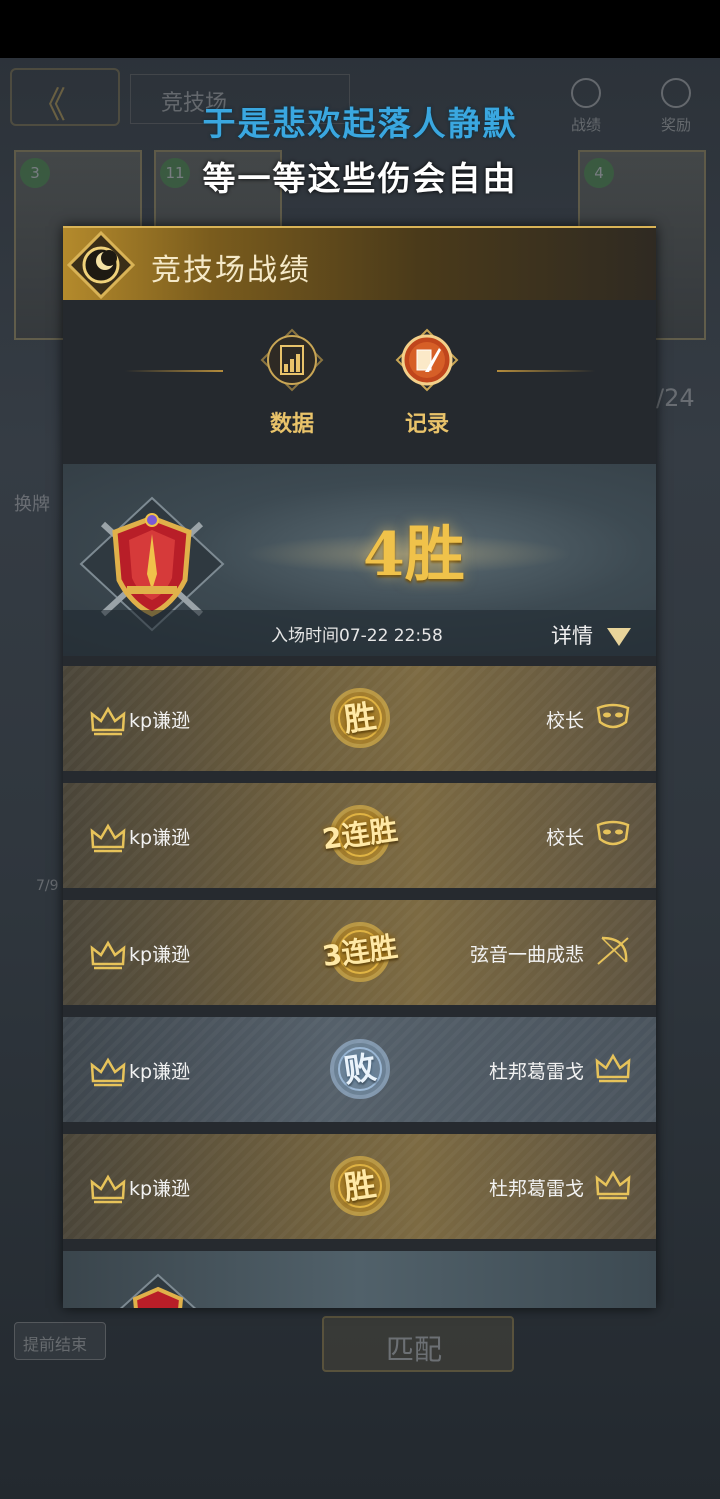  What do you see at coordinates (32, 504) in the screenshot?
I see `swap-card-label: 换牌` at bounding box center [32, 504].